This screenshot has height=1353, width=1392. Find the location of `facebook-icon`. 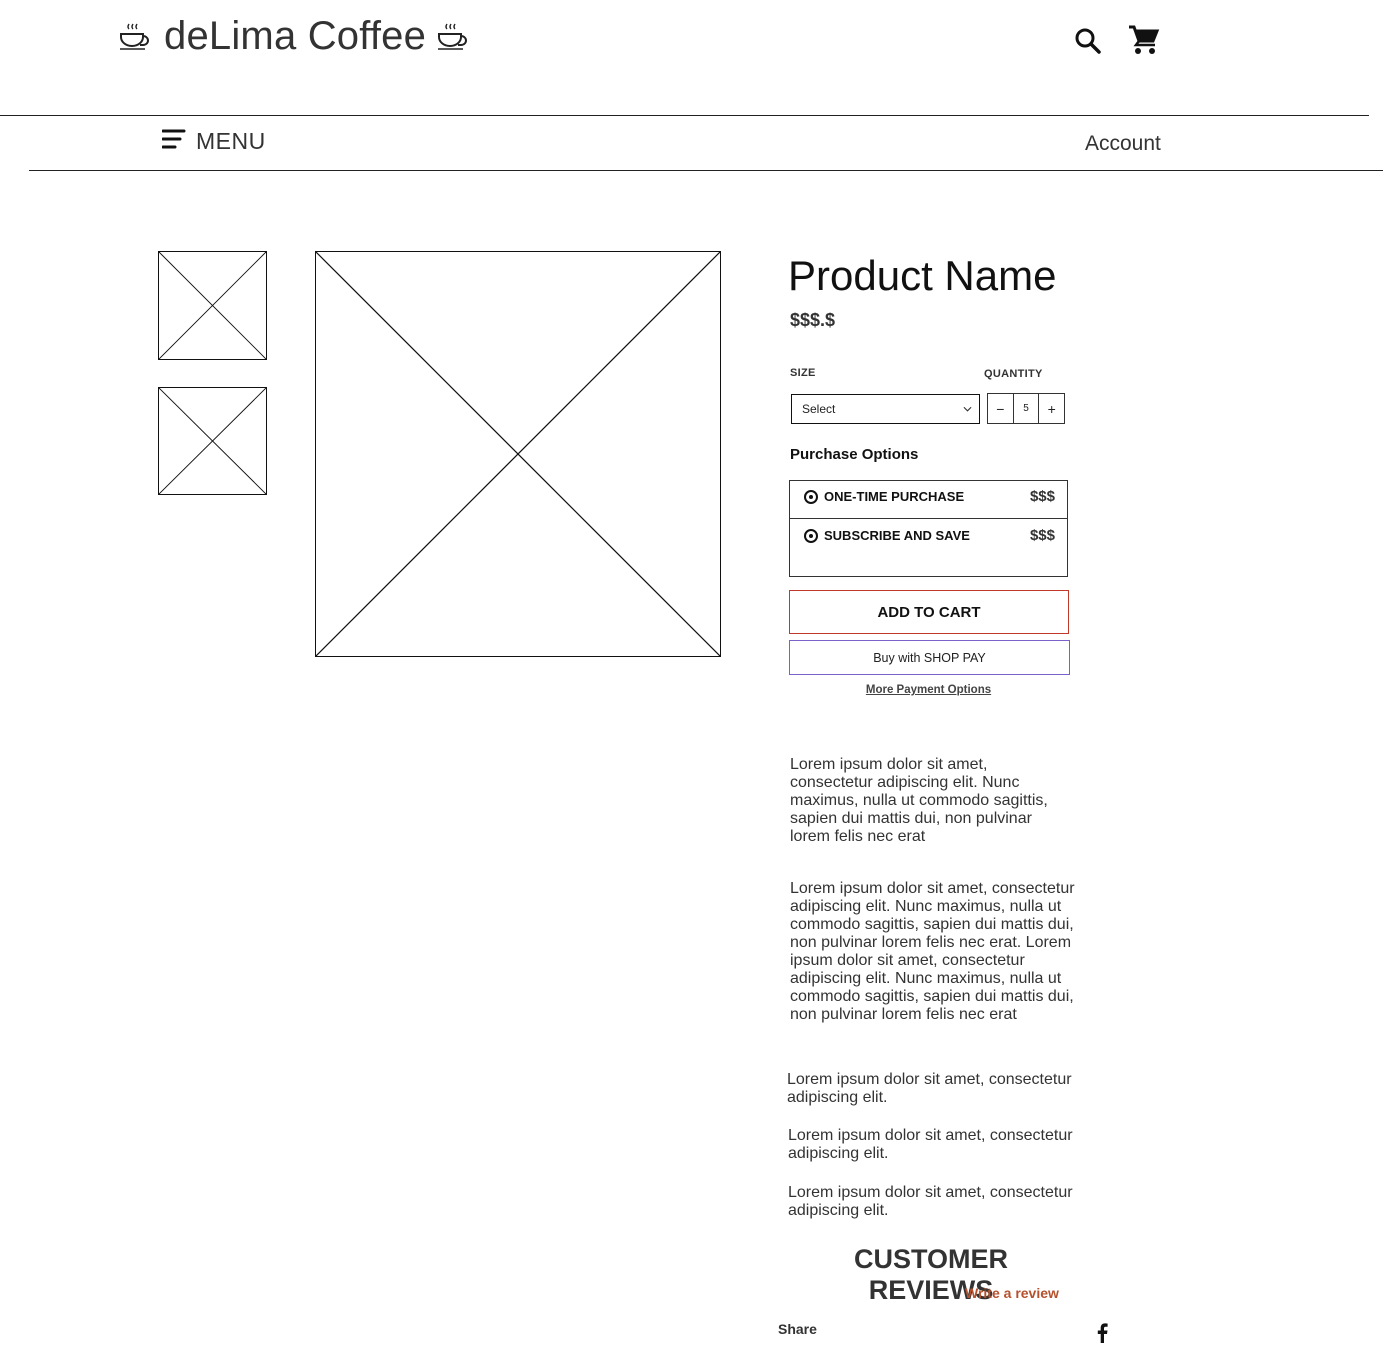

facebook-icon is located at coordinates (1102, 1333).